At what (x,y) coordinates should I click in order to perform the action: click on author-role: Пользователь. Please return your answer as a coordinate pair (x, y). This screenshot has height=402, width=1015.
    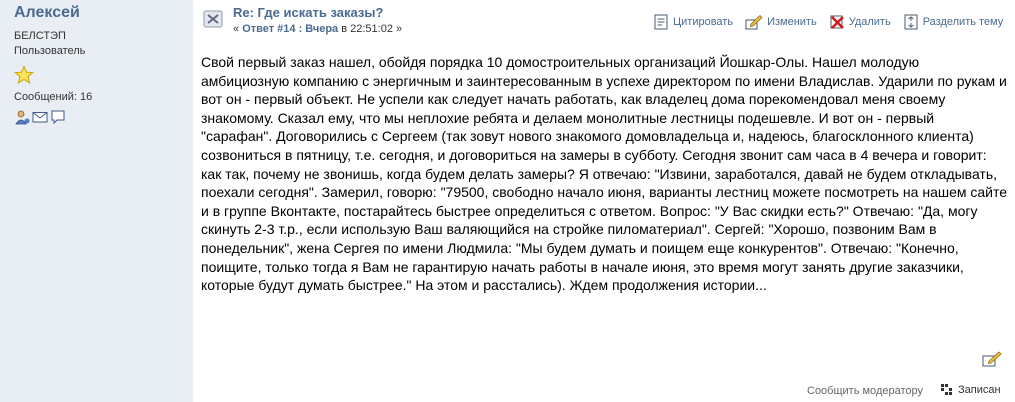
    Looking at the image, I should click on (50, 51).